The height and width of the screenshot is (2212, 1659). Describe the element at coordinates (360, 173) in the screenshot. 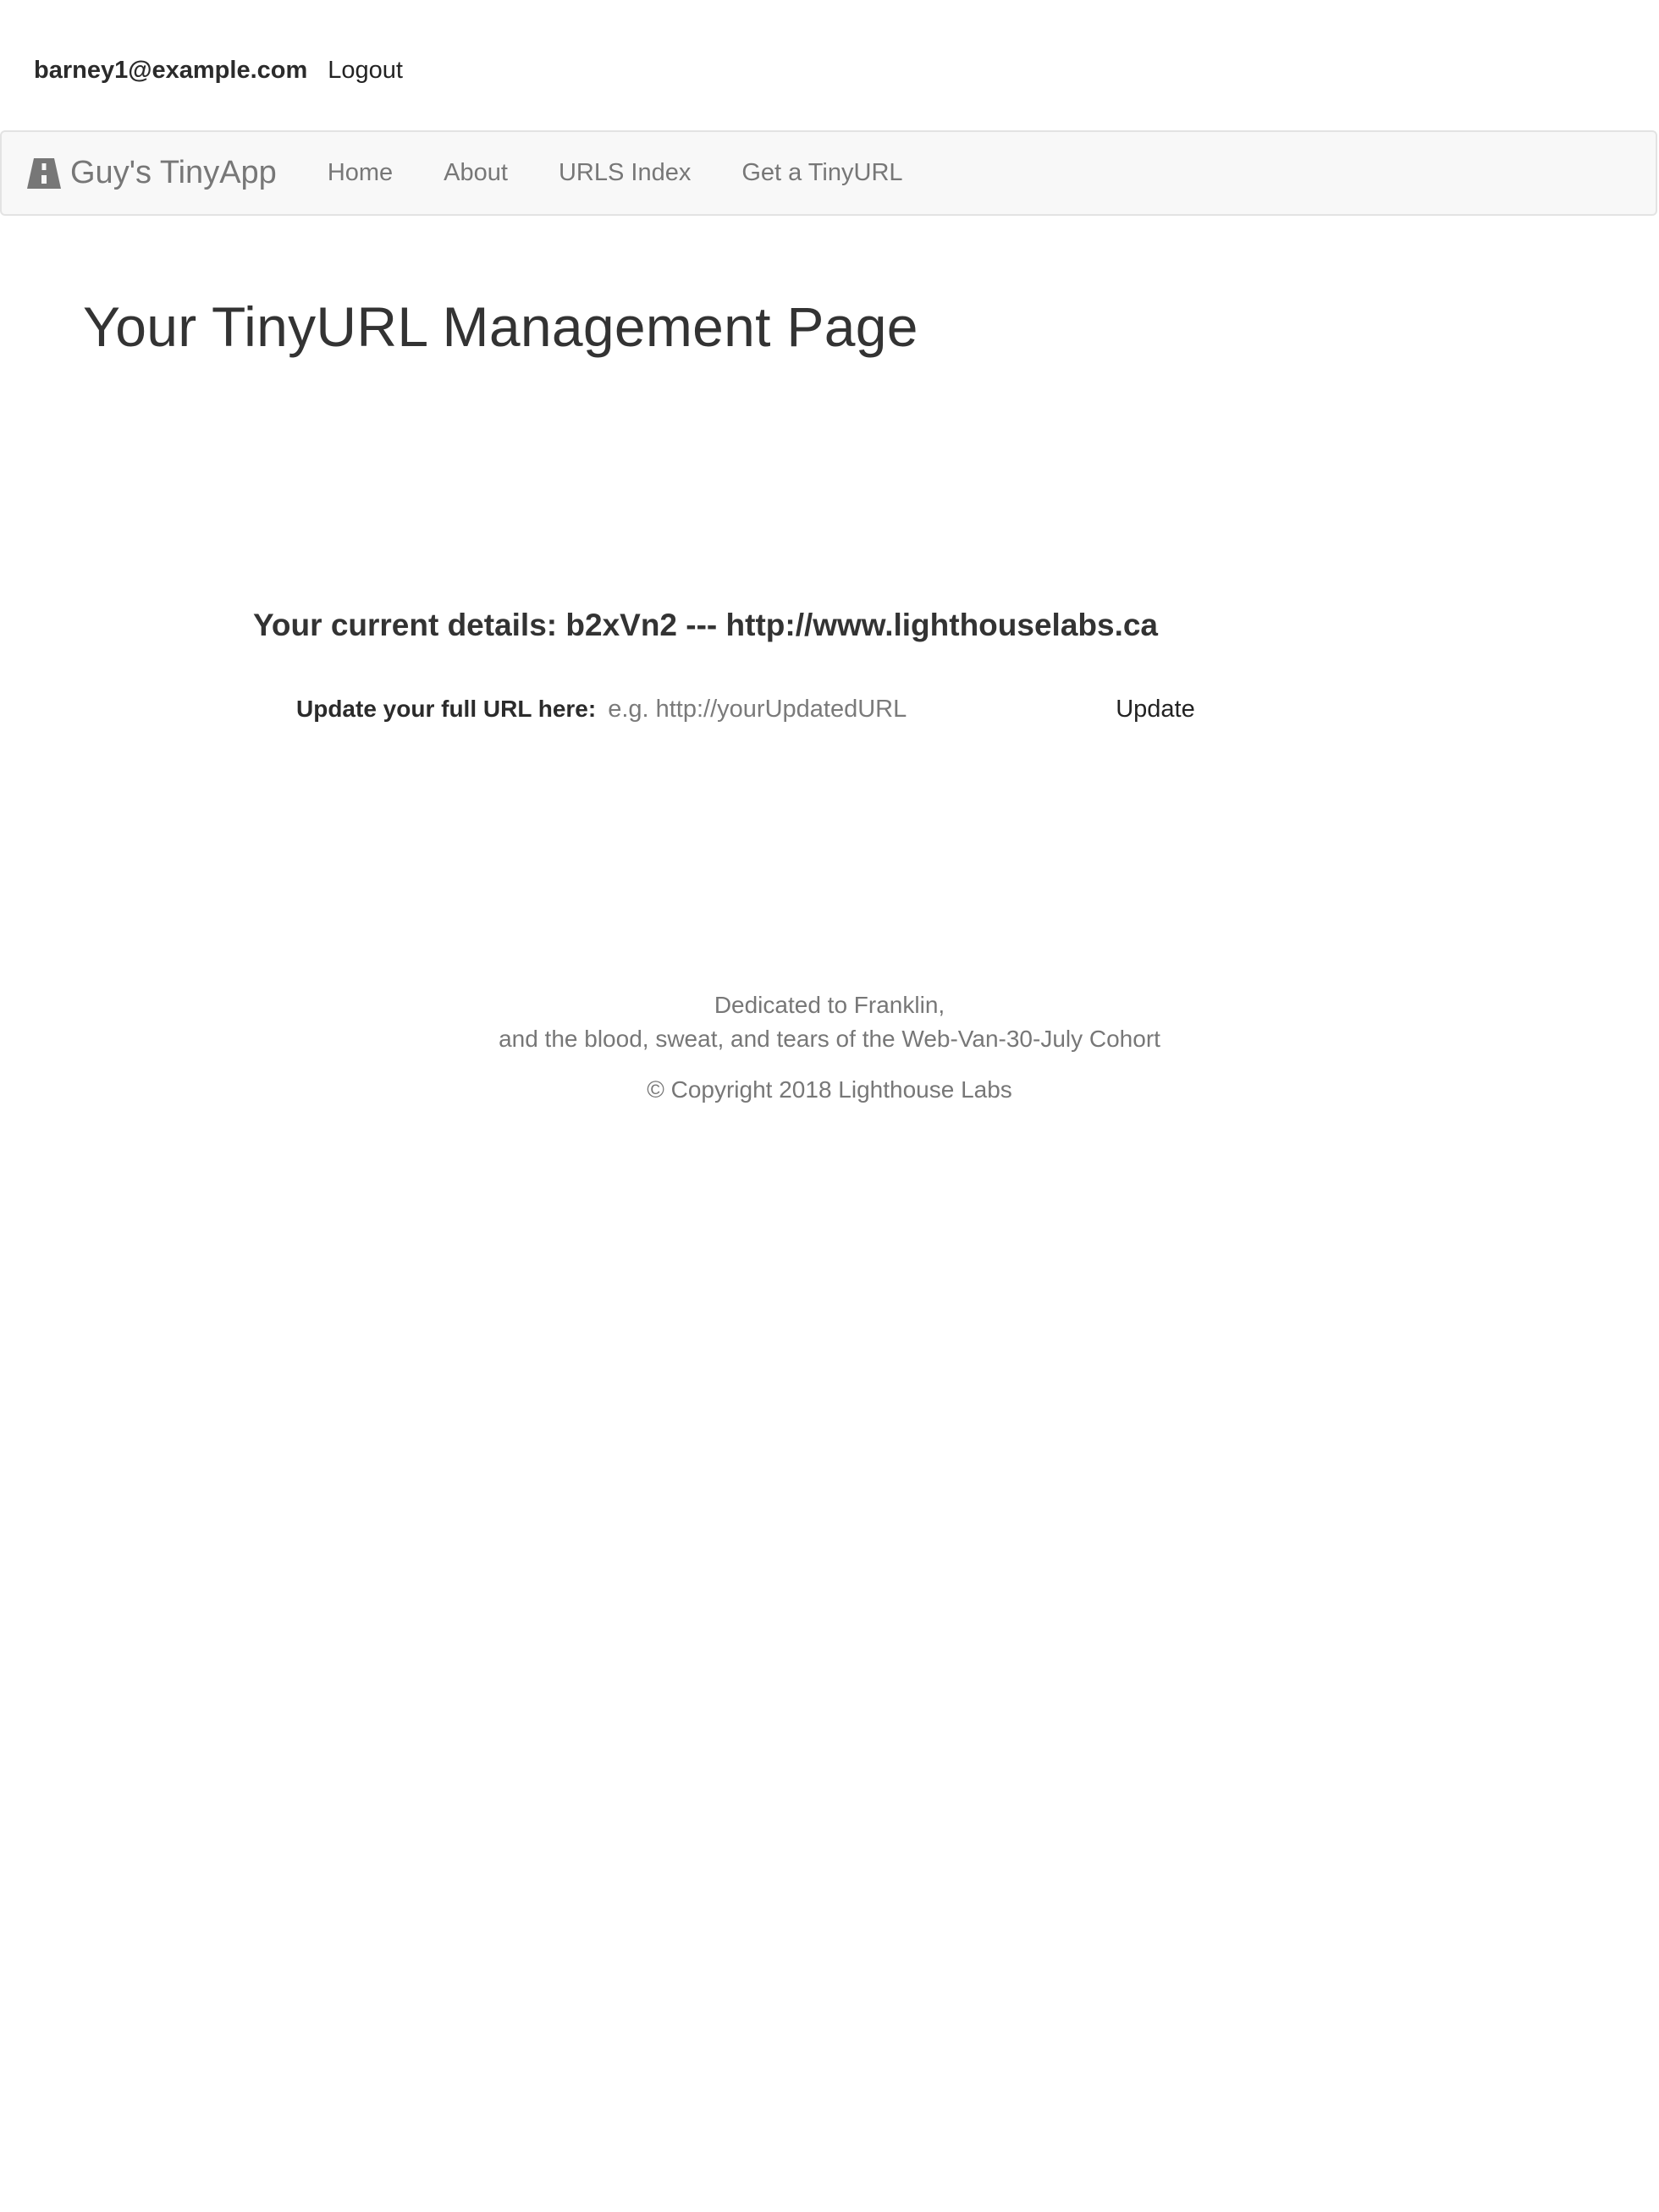

I see `nav-item-home: Home` at that location.